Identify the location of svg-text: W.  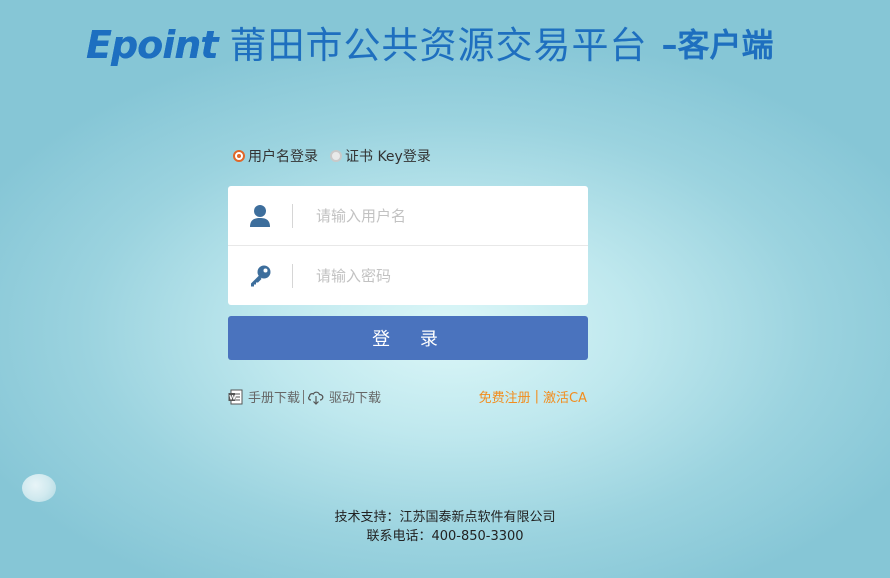
(232, 397).